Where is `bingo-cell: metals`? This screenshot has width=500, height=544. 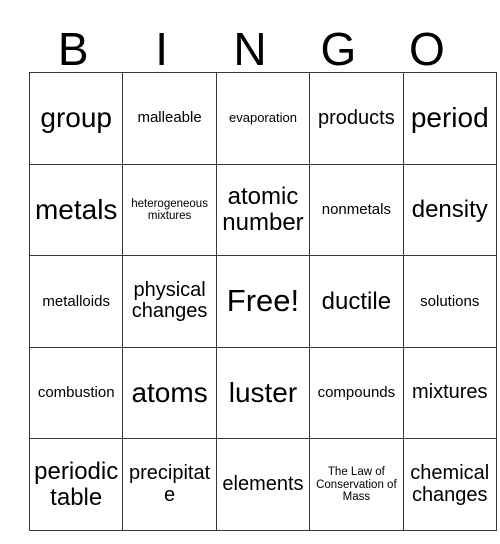 bingo-cell: metals is located at coordinates (76, 210).